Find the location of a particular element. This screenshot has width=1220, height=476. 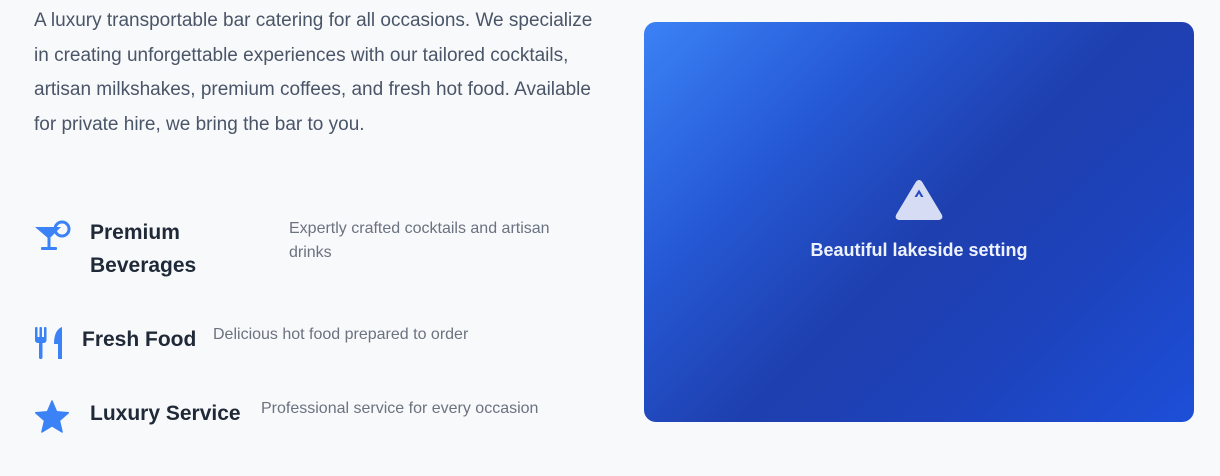

feature-title: Fresh Food is located at coordinates (139, 339).